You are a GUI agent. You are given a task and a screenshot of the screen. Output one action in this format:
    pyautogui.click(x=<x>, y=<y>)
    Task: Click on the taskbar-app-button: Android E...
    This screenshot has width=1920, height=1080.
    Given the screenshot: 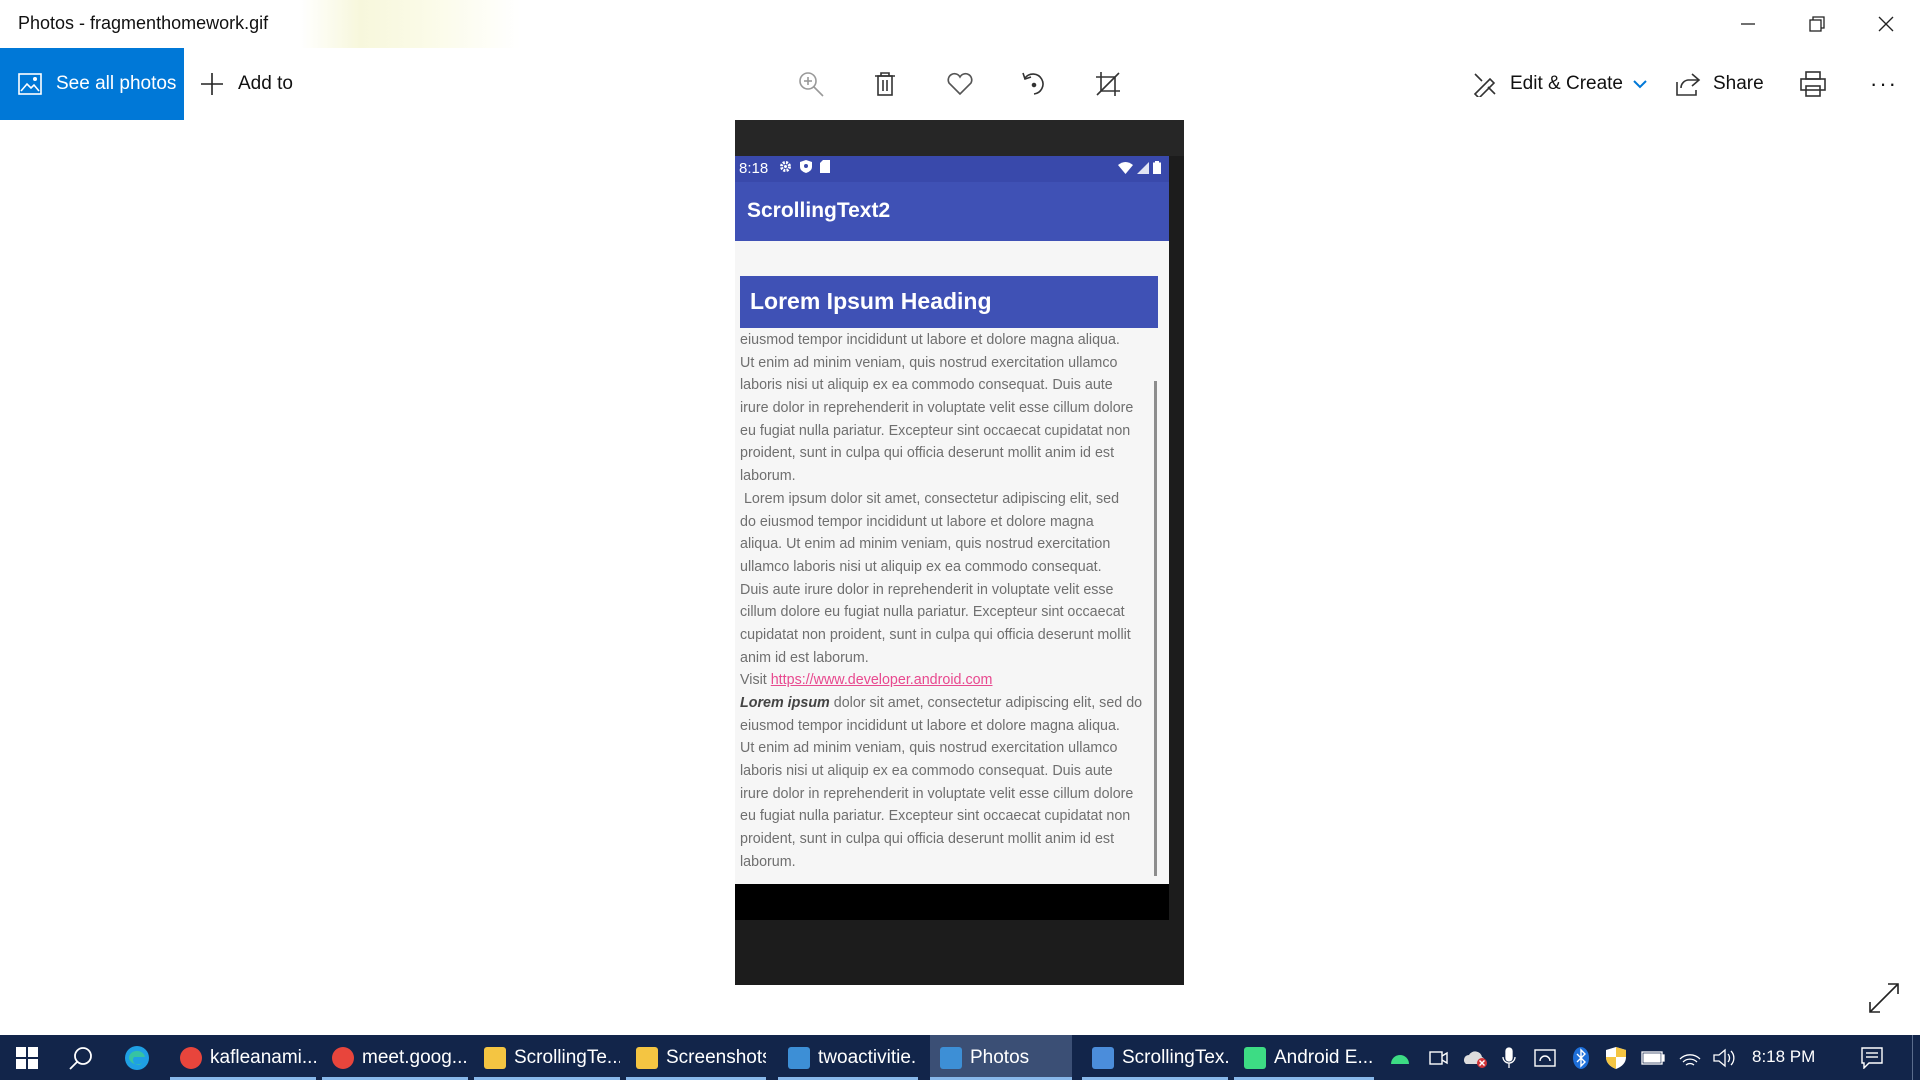 What is the action you would take?
    pyautogui.click(x=1304, y=1057)
    